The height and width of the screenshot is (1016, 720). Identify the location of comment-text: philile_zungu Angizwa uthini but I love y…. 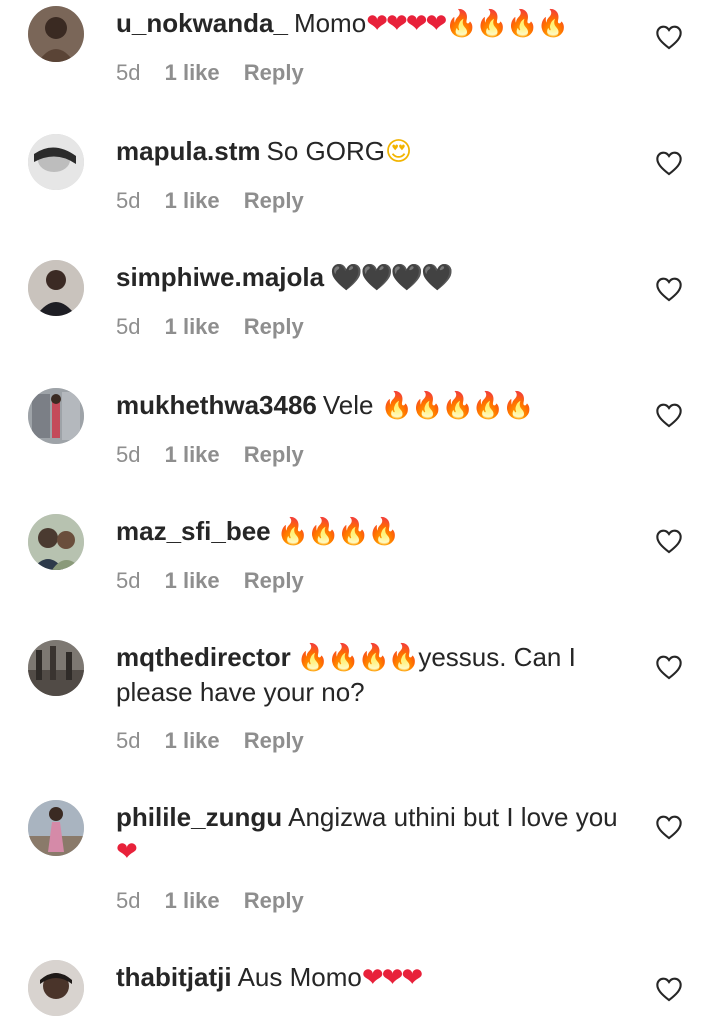
(376, 834).